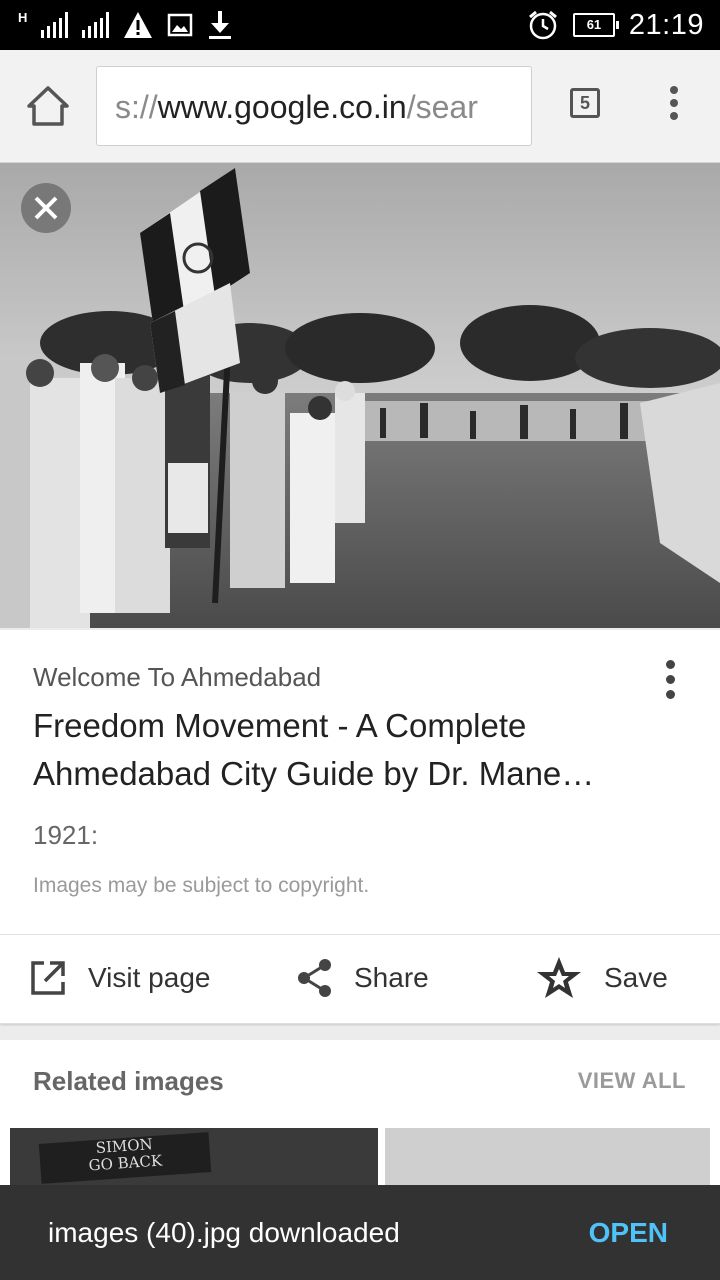  I want to click on divider, so click(360, 934).